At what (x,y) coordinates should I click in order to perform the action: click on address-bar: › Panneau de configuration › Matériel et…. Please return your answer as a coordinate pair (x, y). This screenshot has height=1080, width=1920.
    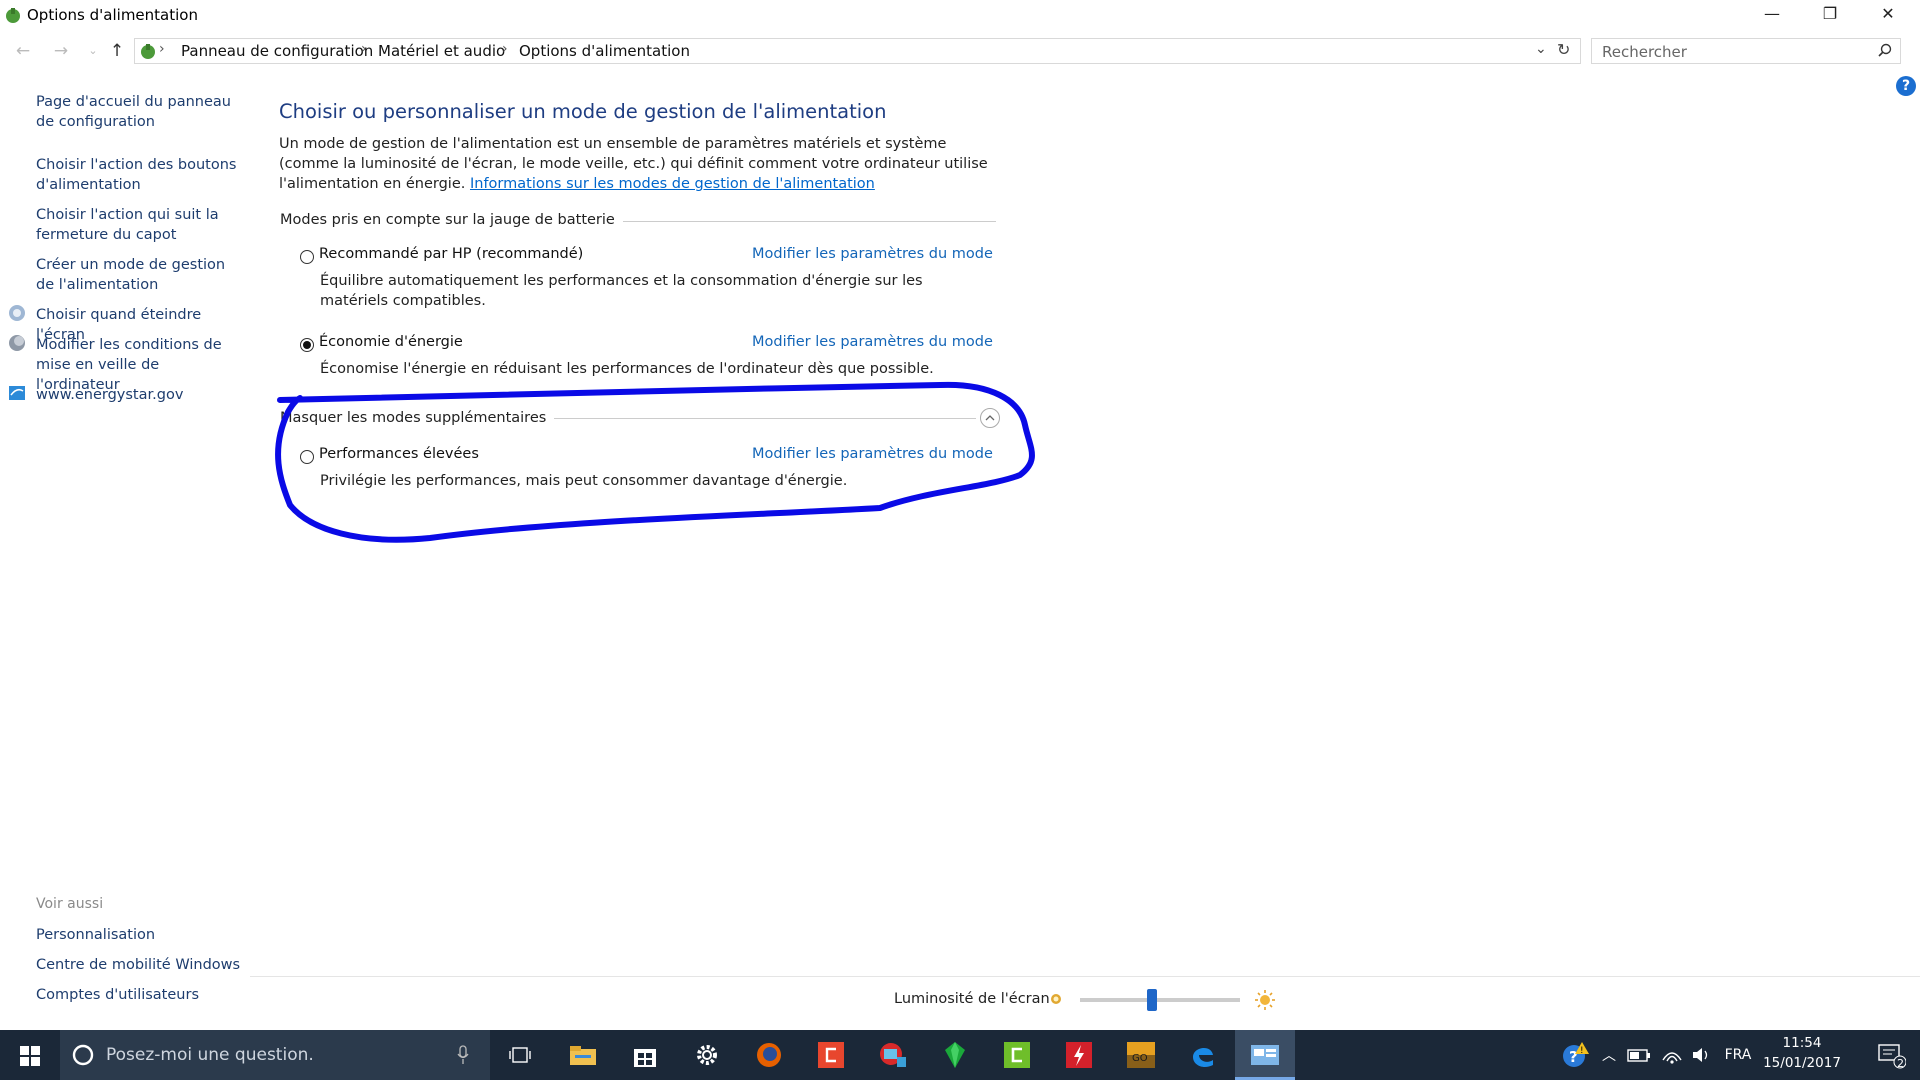
    Looking at the image, I should click on (857, 51).